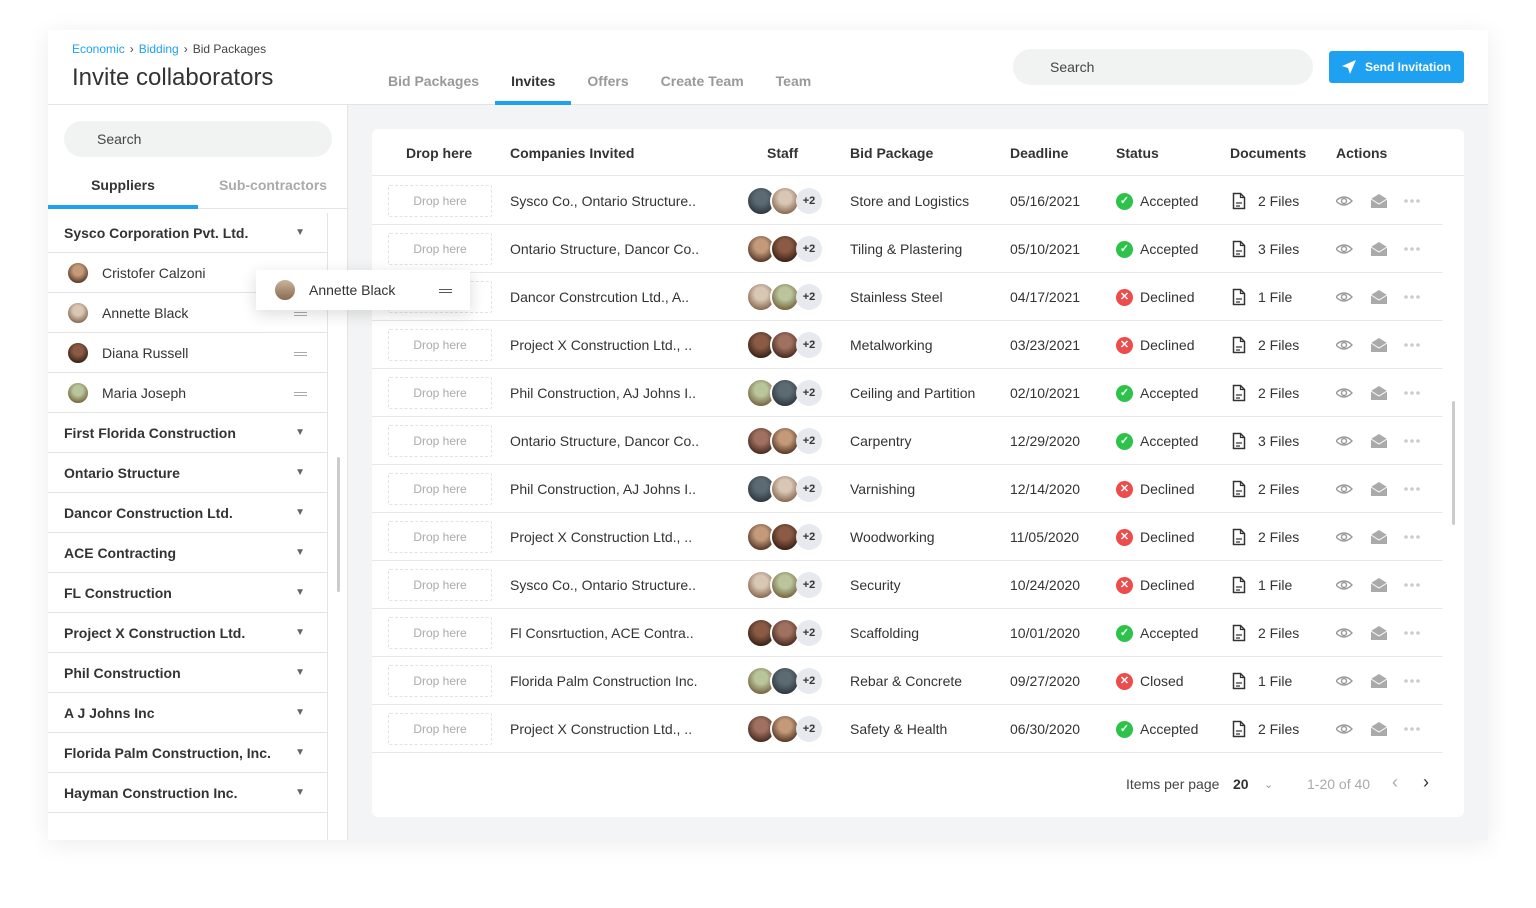  I want to click on supplier-group: A J Johns Inc ▼, so click(187, 713).